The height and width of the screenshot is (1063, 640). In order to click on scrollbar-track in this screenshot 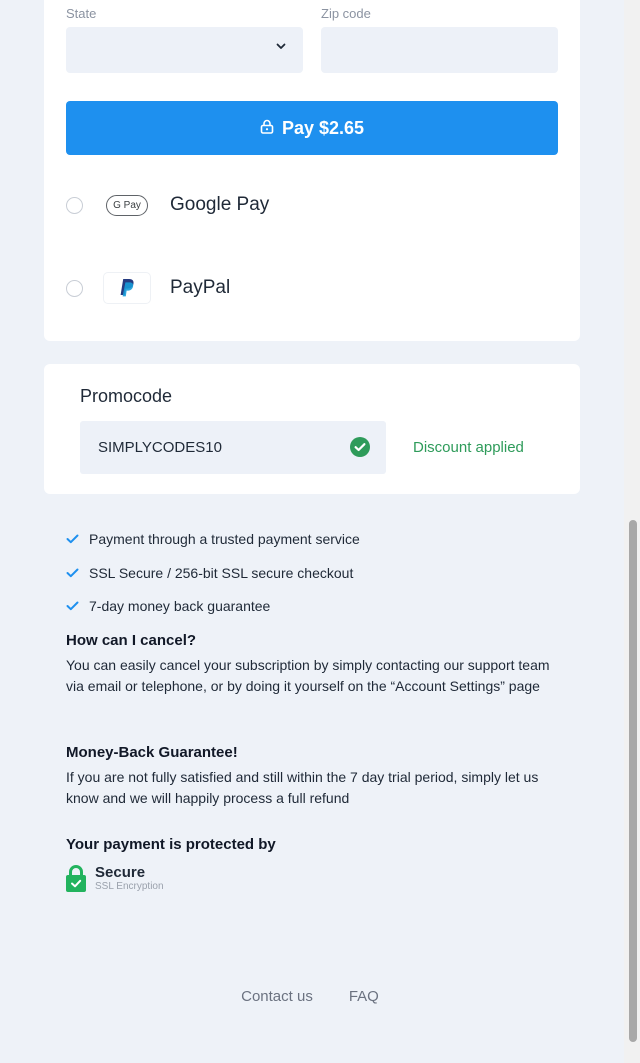, I will do `click(632, 531)`.